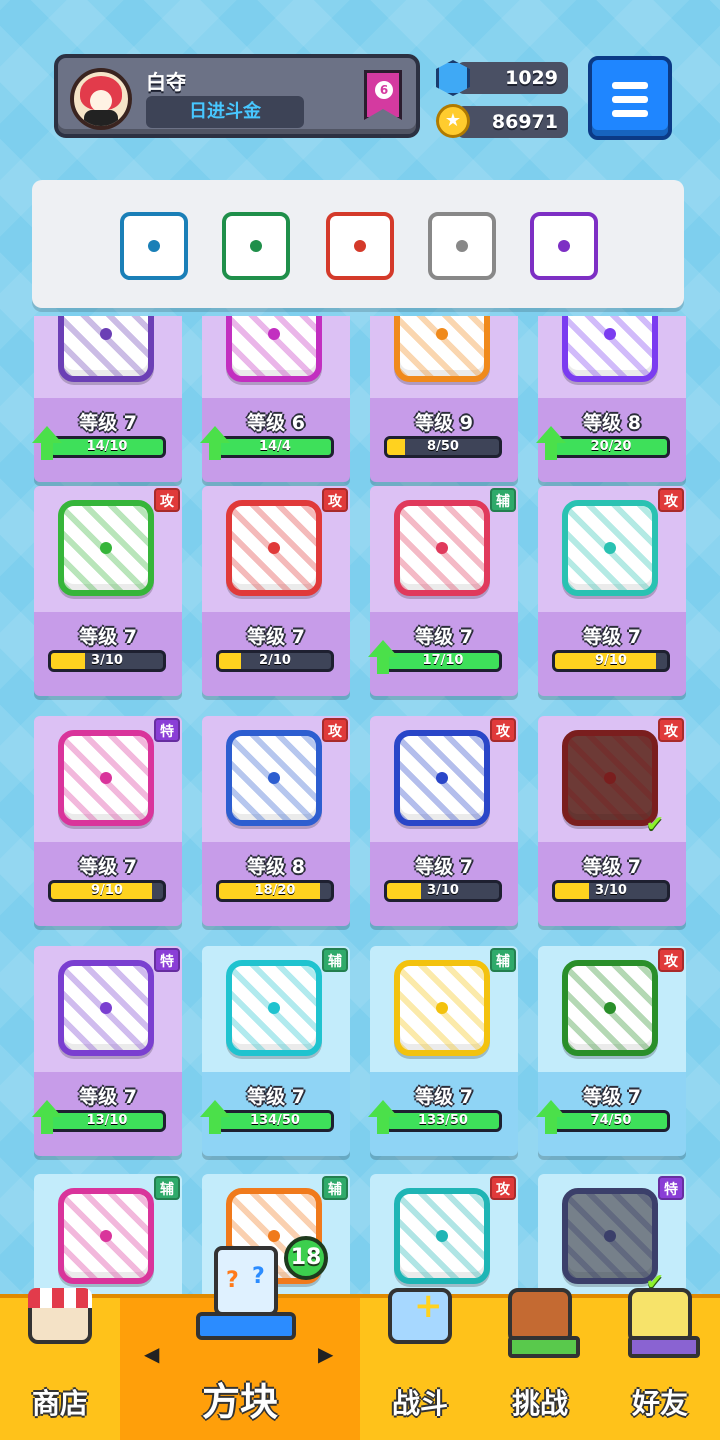 This screenshot has height=1440, width=720. I want to click on dice-chest-icon, so click(246, 1296).